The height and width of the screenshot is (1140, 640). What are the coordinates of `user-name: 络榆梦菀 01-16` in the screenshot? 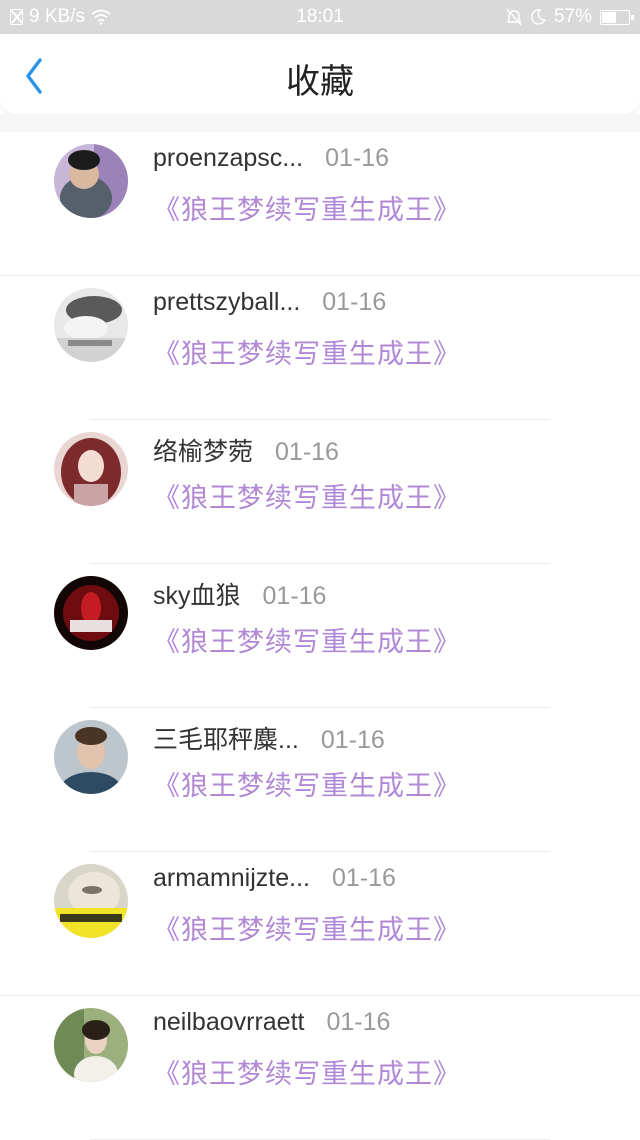 It's located at (246, 452).